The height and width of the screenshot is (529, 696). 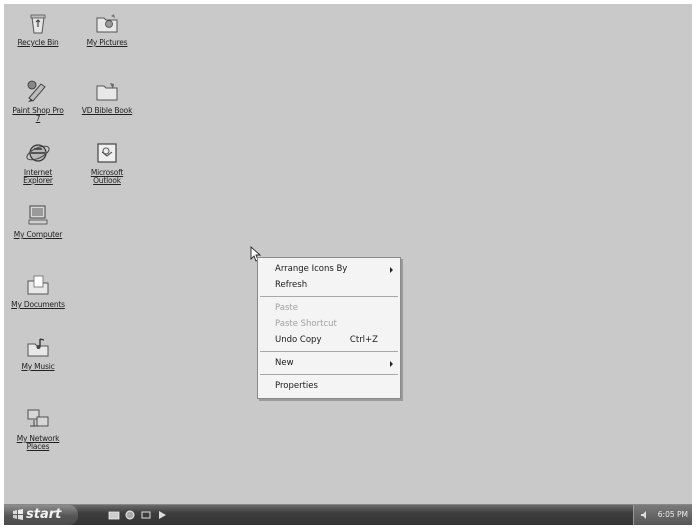 I want to click on menu-item-label: Paste, so click(x=286, y=308).